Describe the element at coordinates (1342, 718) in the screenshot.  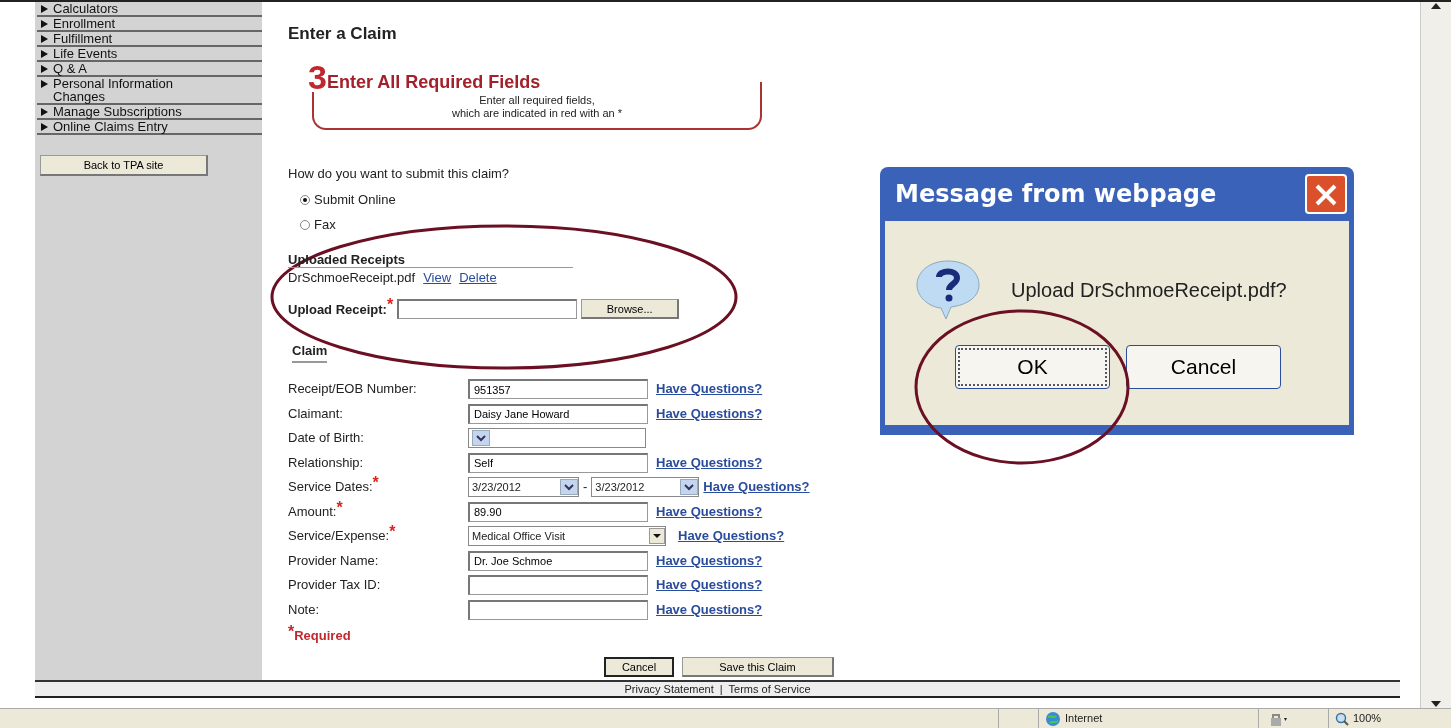
I see `zoom-icon` at that location.